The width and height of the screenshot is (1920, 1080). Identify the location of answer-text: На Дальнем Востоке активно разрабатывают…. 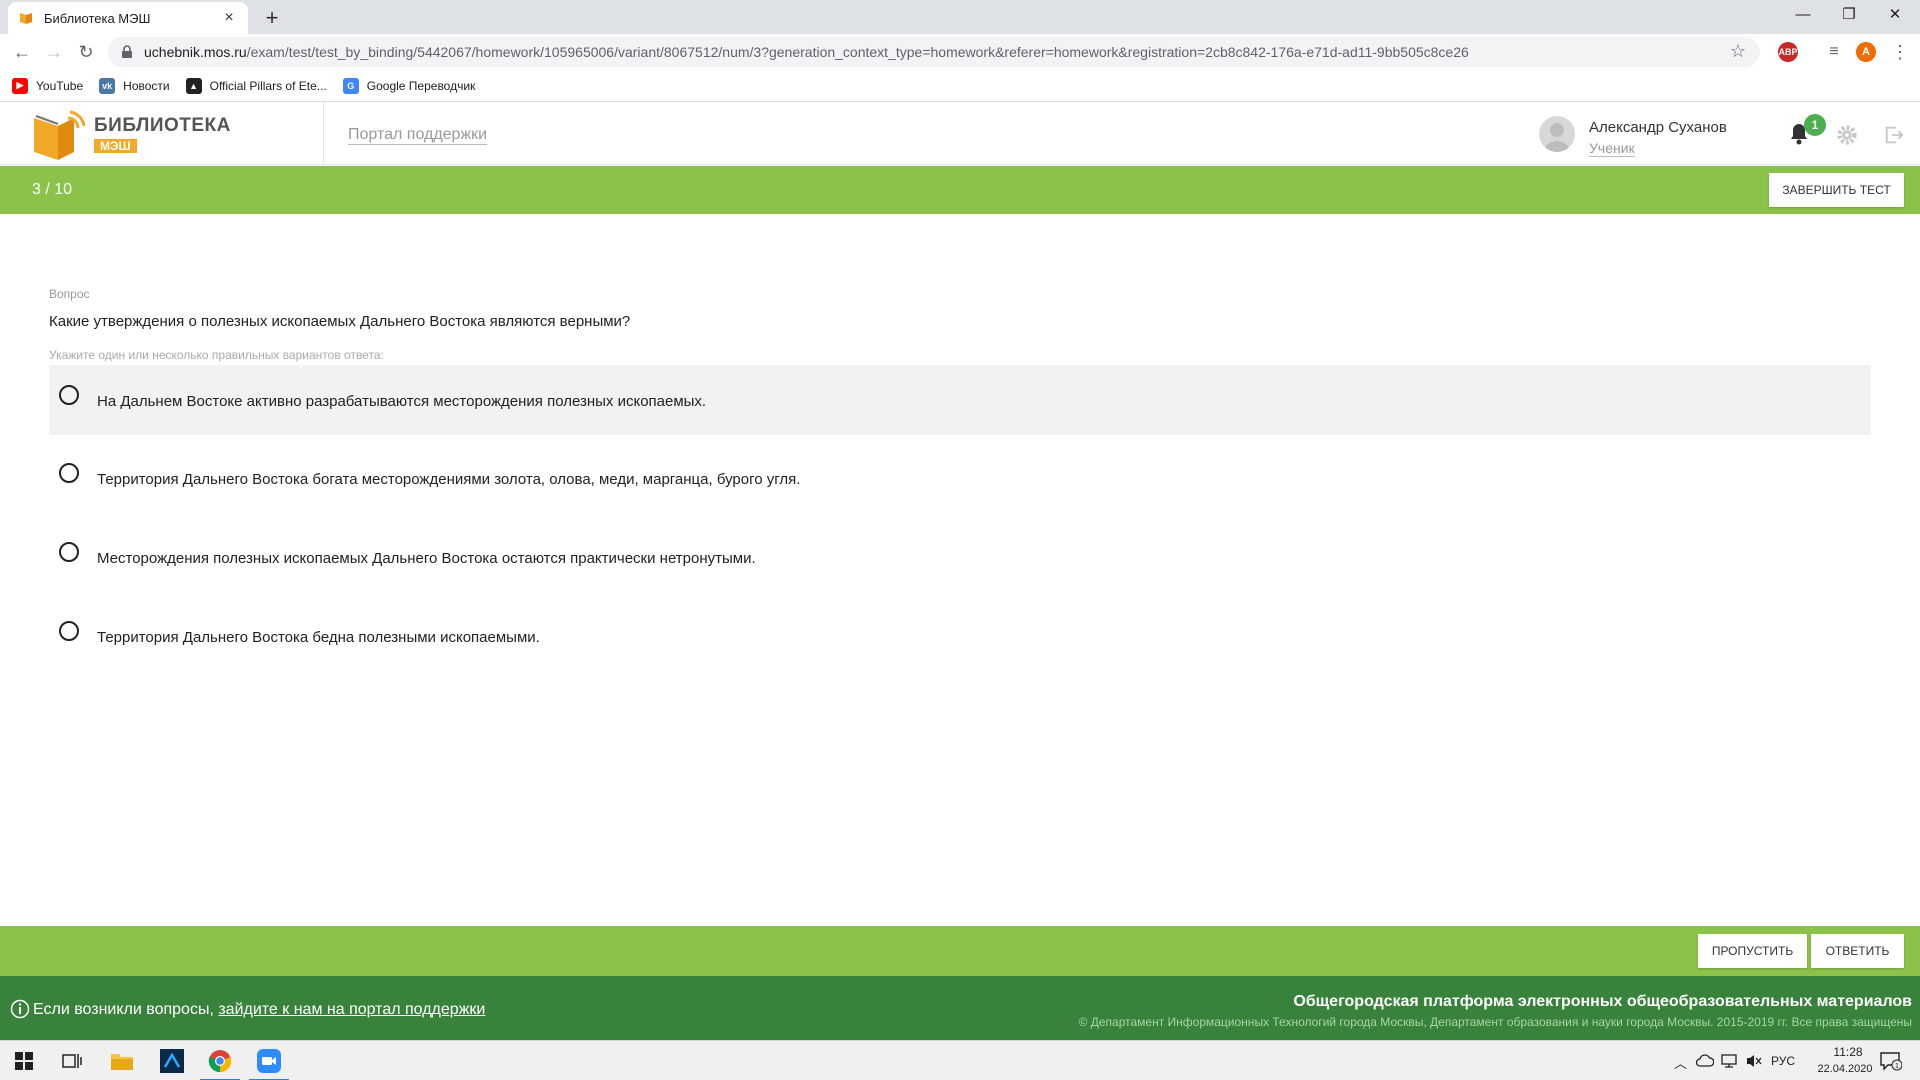
(402, 401).